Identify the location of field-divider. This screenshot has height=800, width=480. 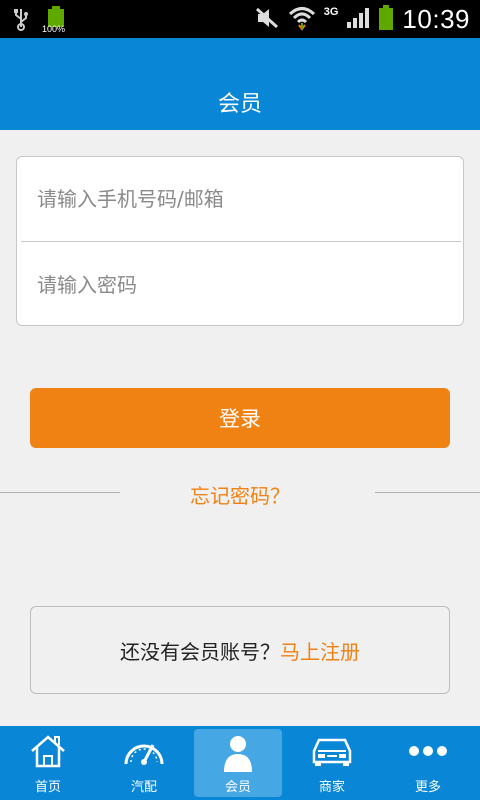
(241, 241).